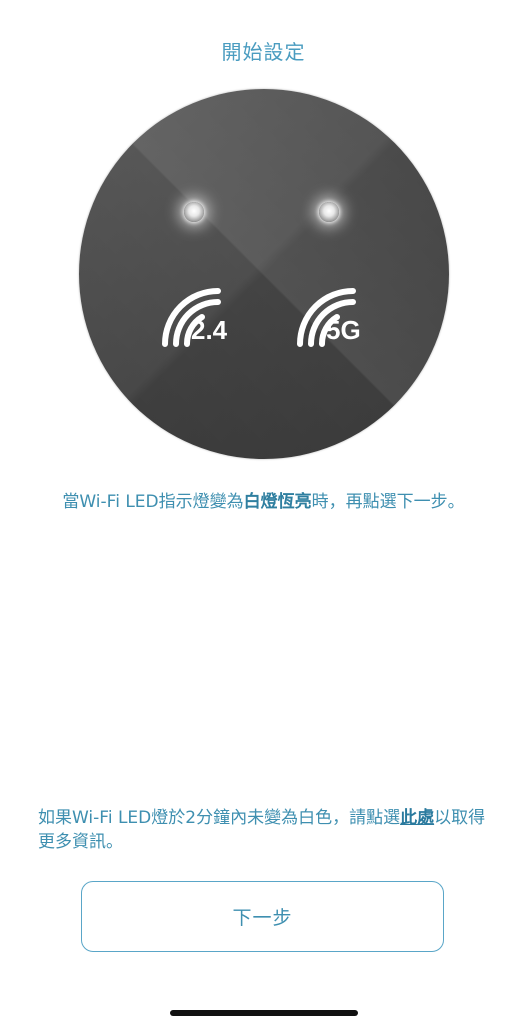 This screenshot has width=527, height=1027. Describe the element at coordinates (417, 818) in the screenshot. I see `help-link: 此處` at that location.